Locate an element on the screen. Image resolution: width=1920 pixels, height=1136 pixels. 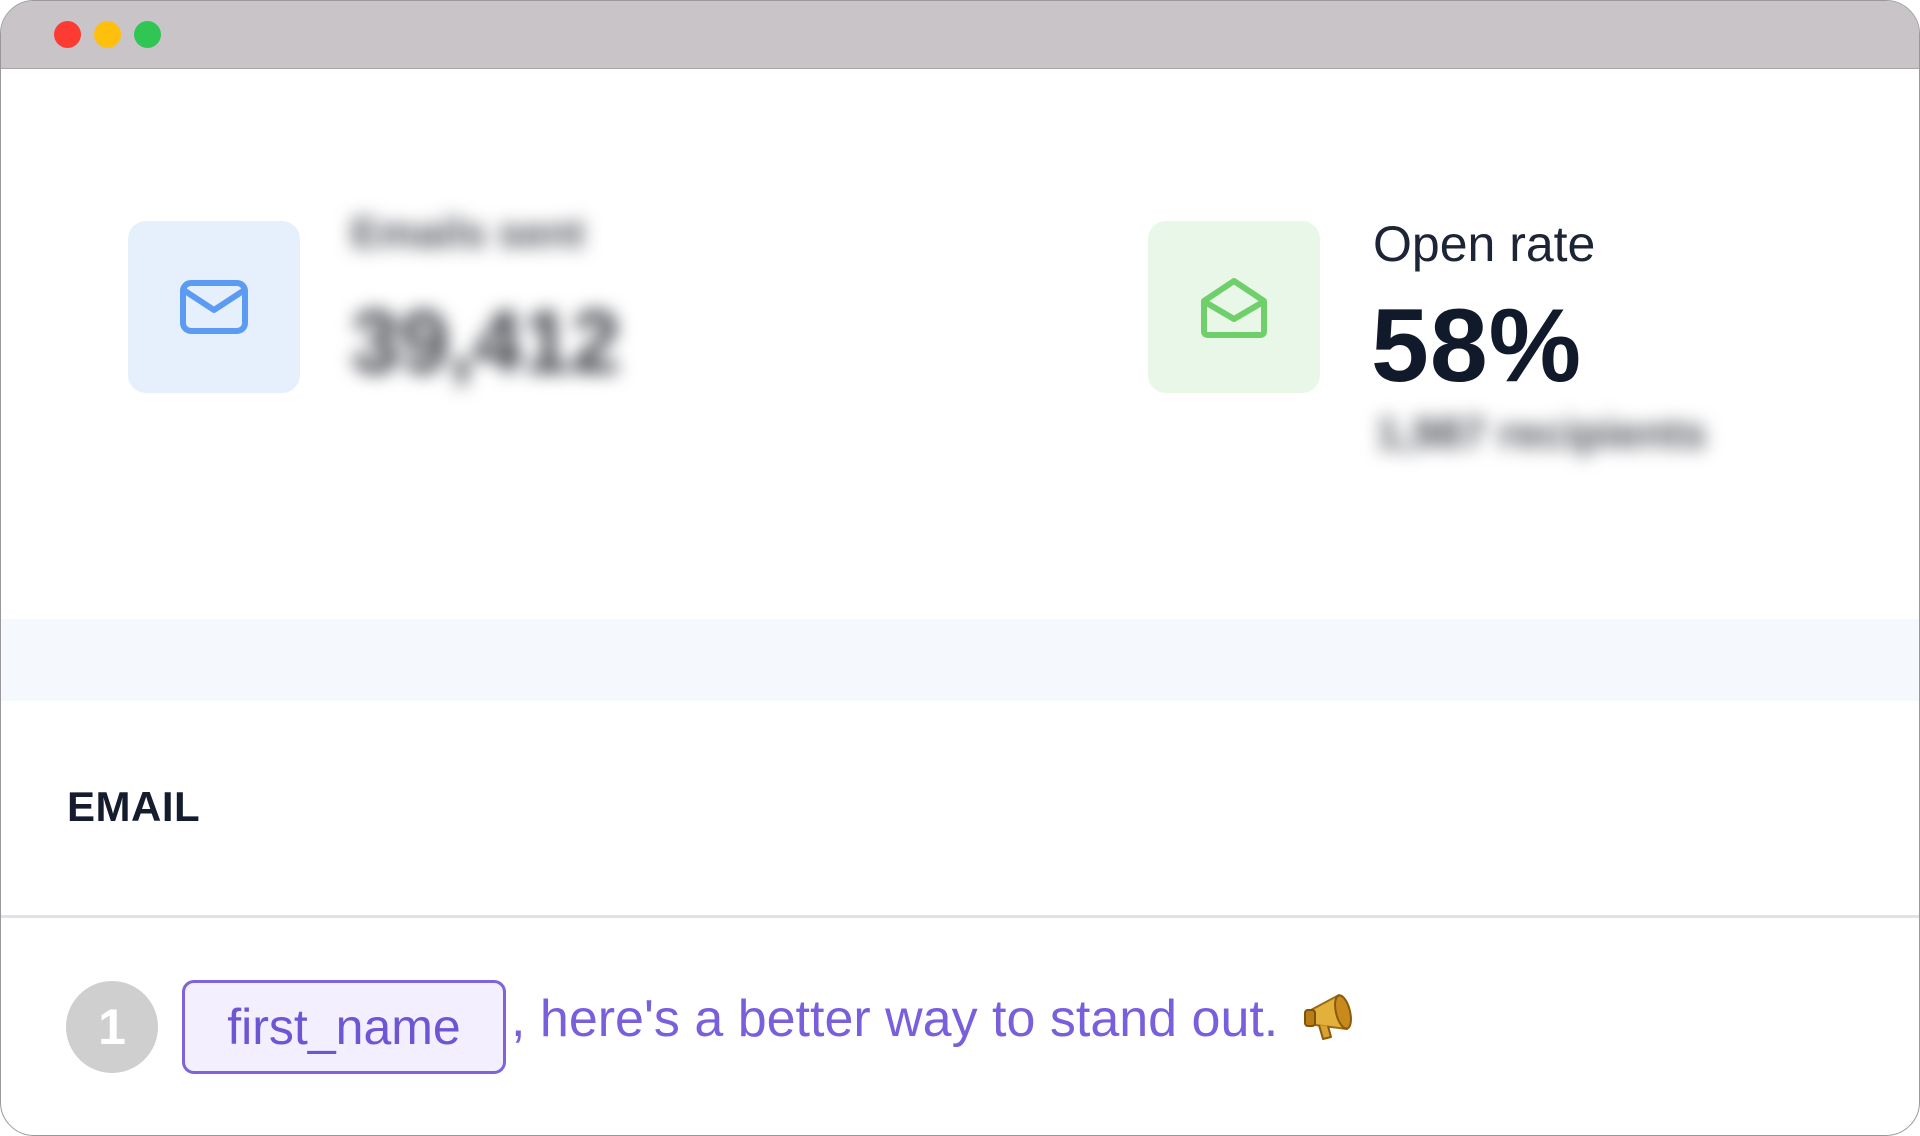
section-separator is located at coordinates (960, 660).